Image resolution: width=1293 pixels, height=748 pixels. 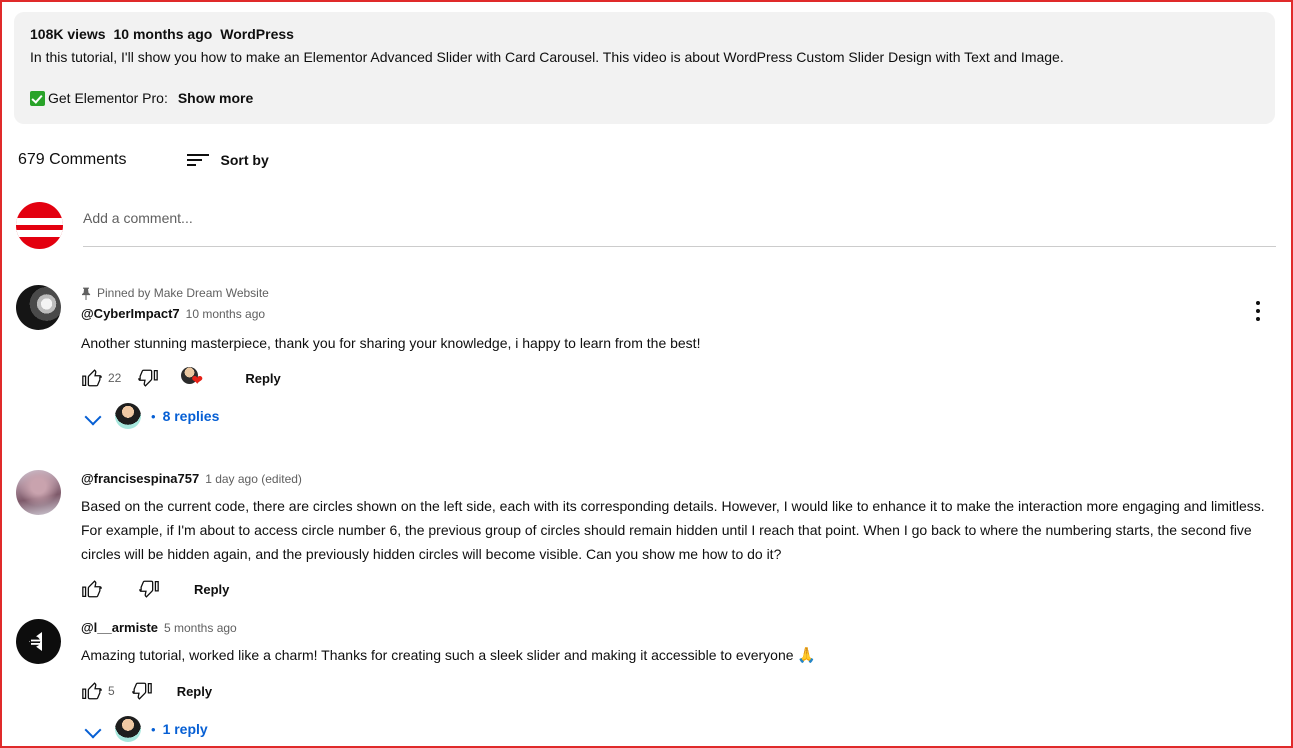 What do you see at coordinates (1258, 311) in the screenshot?
I see `more-options-icon` at bounding box center [1258, 311].